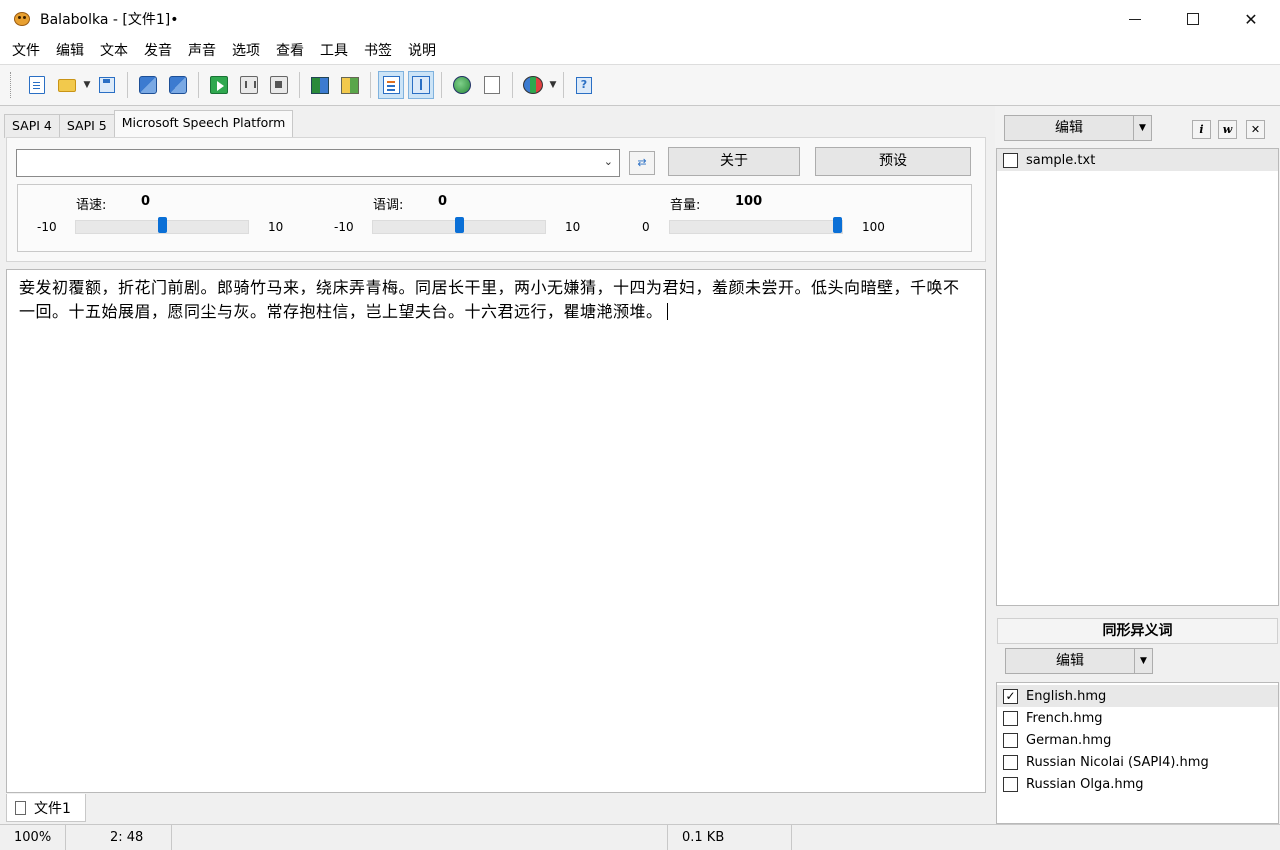 Image resolution: width=1280 pixels, height=850 pixels. I want to click on status-cursor-position: 2: 48, so click(134, 837).